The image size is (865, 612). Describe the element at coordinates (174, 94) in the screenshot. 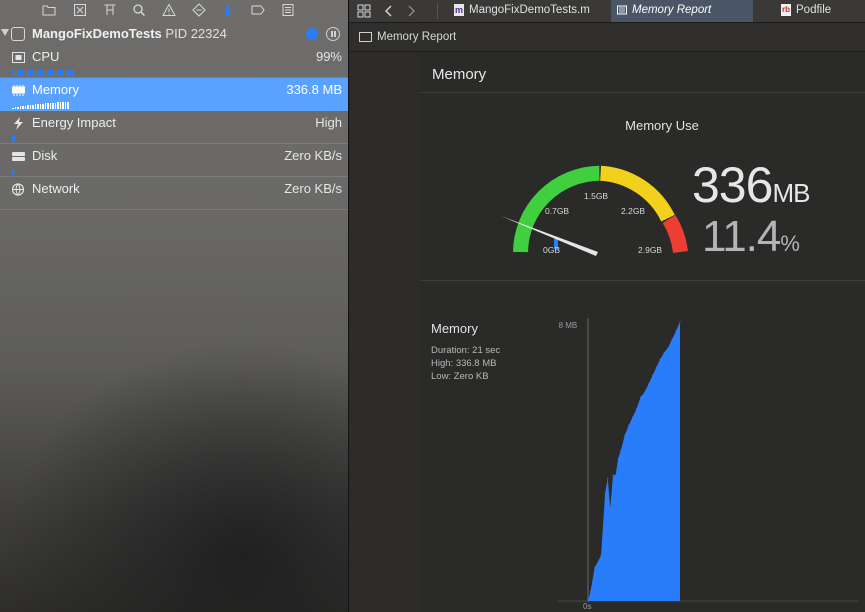

I see `gauge-row-memory: Memory 336.8 MB` at that location.